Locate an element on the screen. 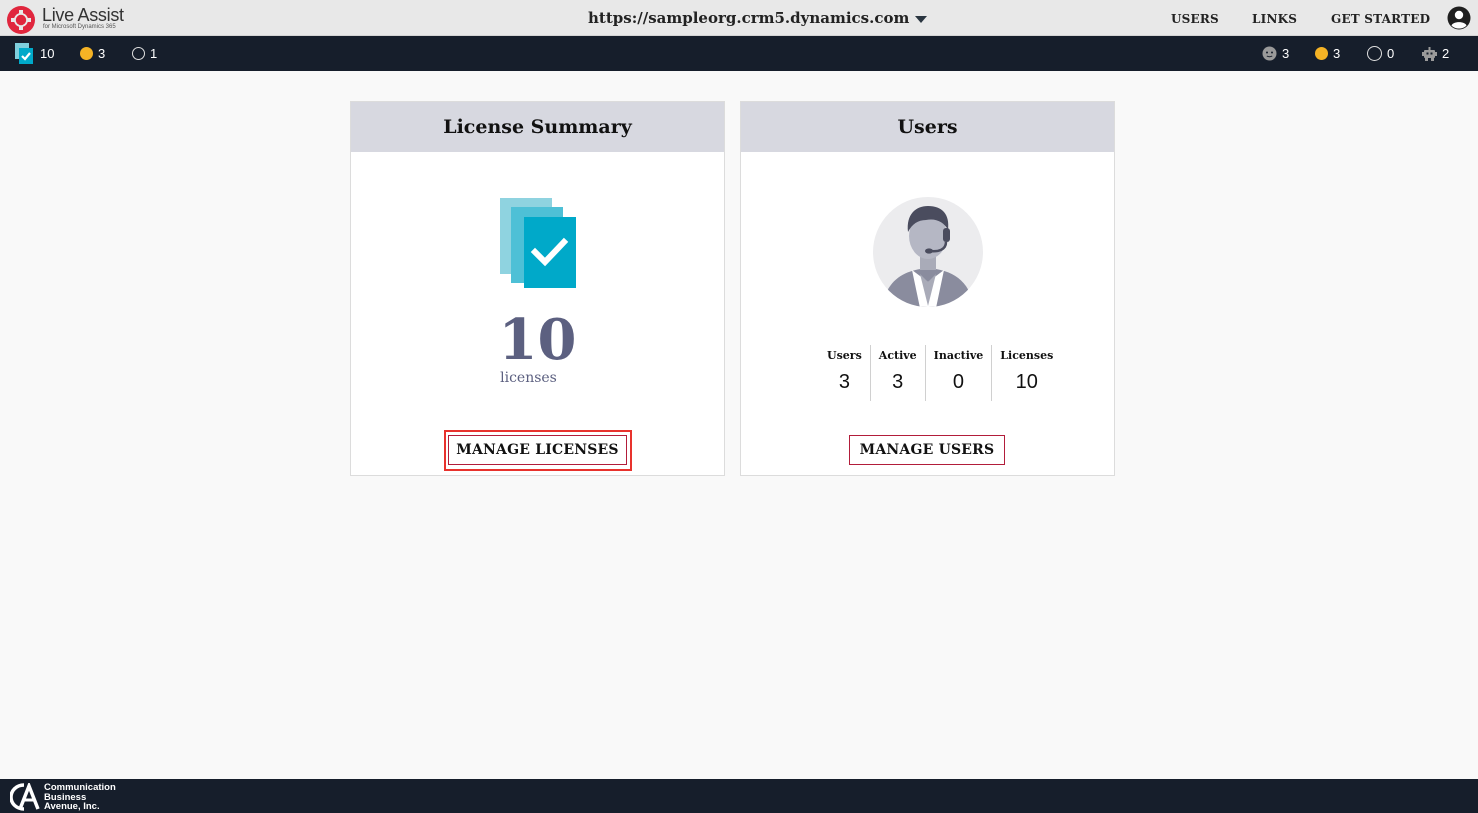  lifebuoy-icon is located at coordinates (21, 20).